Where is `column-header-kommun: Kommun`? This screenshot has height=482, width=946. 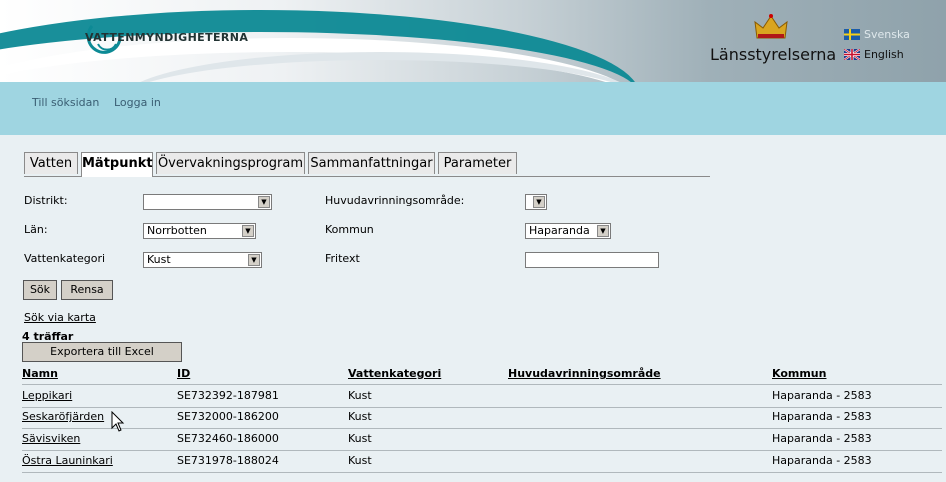
column-header-kommun: Kommun is located at coordinates (799, 373).